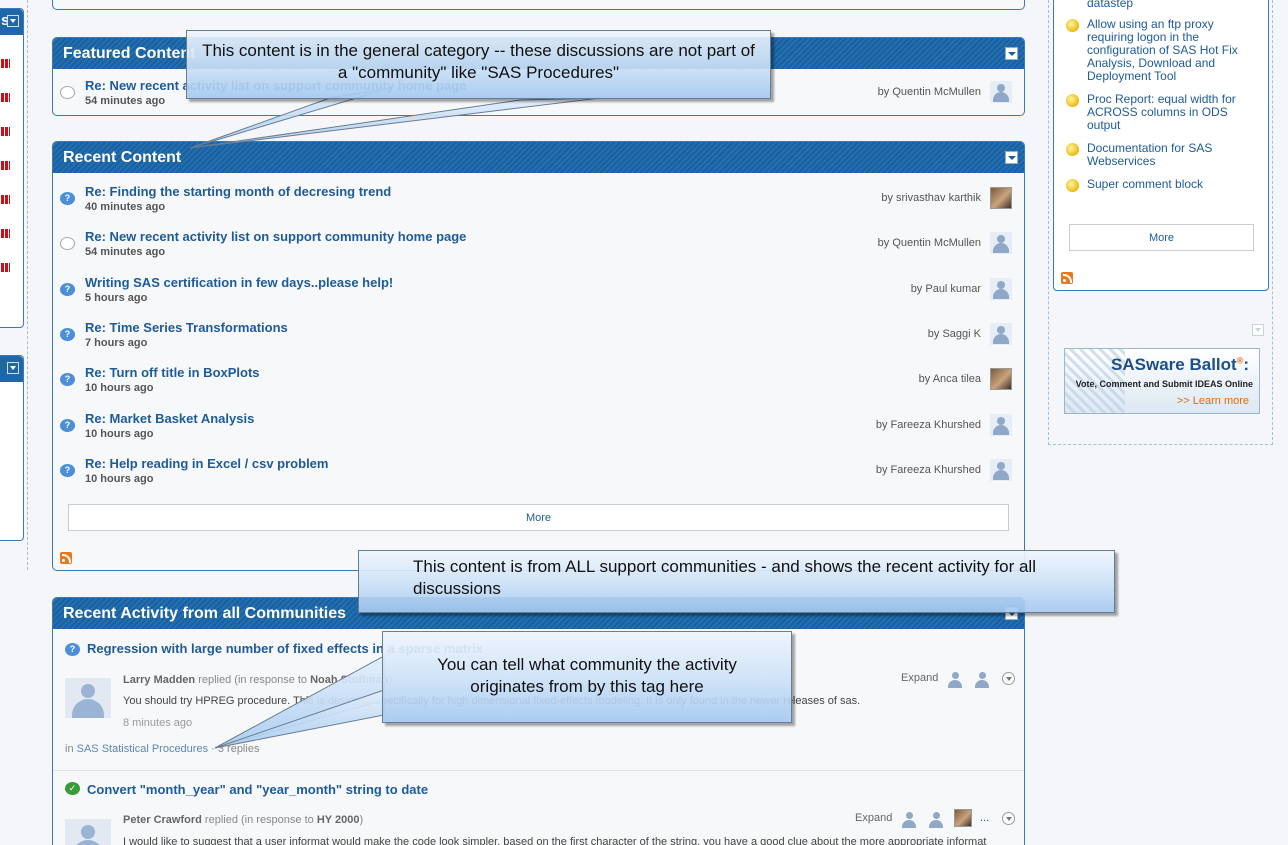  I want to click on activity-replied-text: replied (in response to, so click(253, 680).